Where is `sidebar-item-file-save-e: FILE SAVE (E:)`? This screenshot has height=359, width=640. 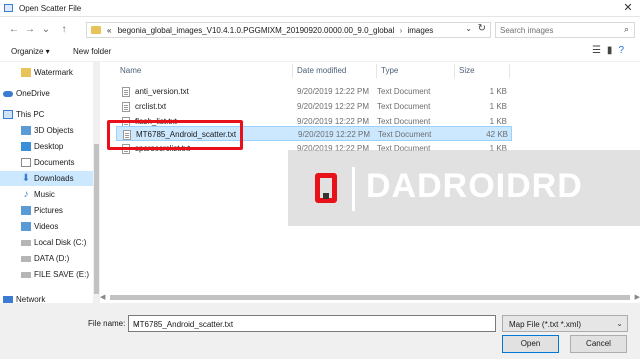 sidebar-item-file-save-e: FILE SAVE (E:) is located at coordinates (50, 274).